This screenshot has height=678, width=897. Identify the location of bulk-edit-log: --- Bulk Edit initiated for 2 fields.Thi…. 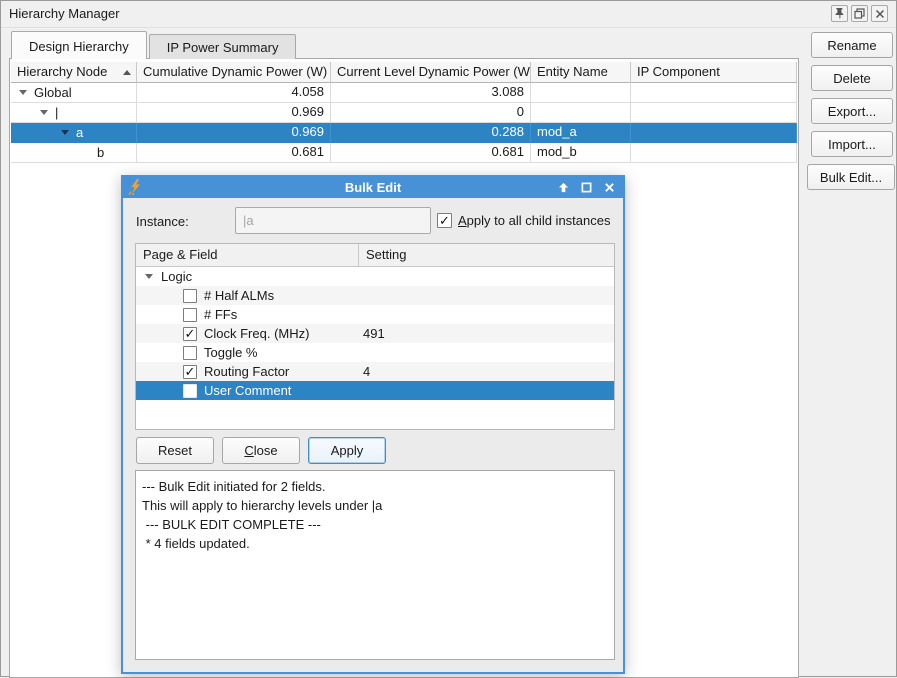
(375, 565).